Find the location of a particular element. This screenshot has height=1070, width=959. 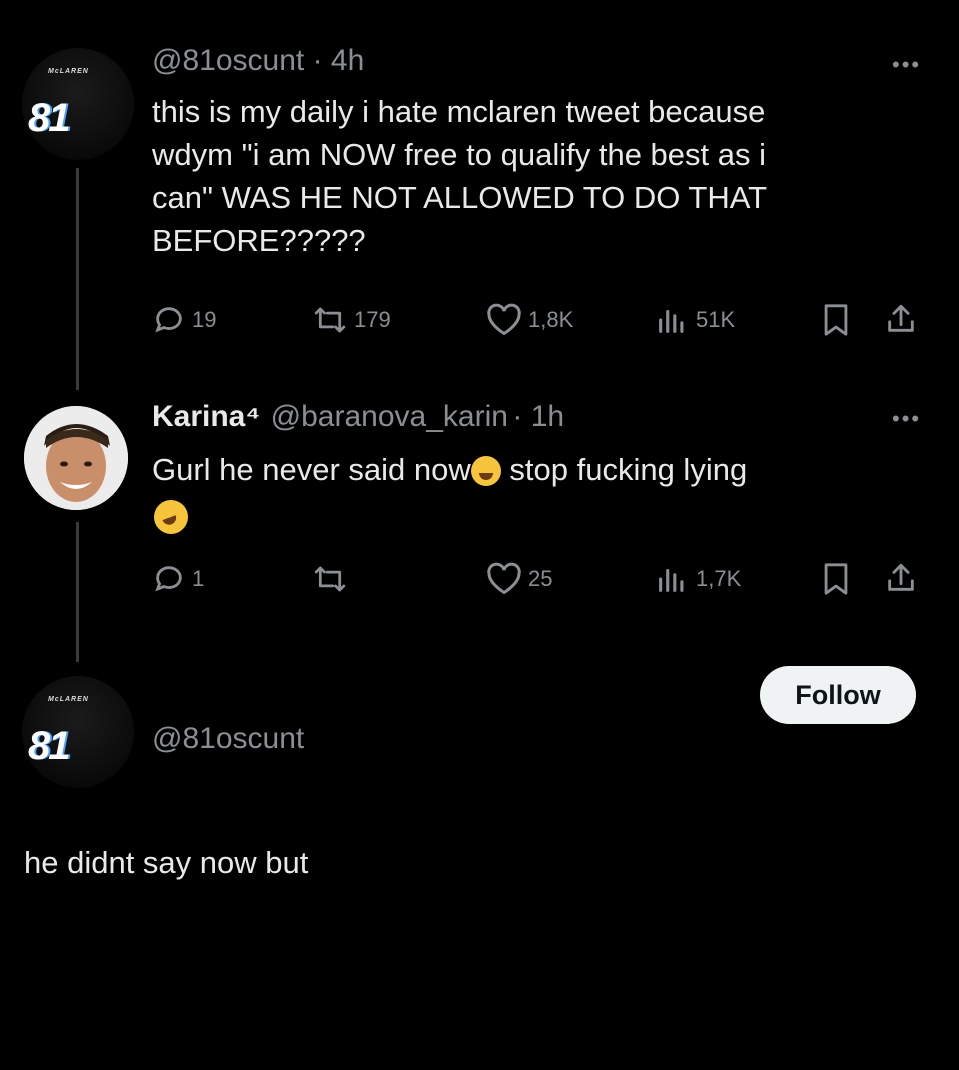

reply-handle: @81oscunt is located at coordinates (228, 739).